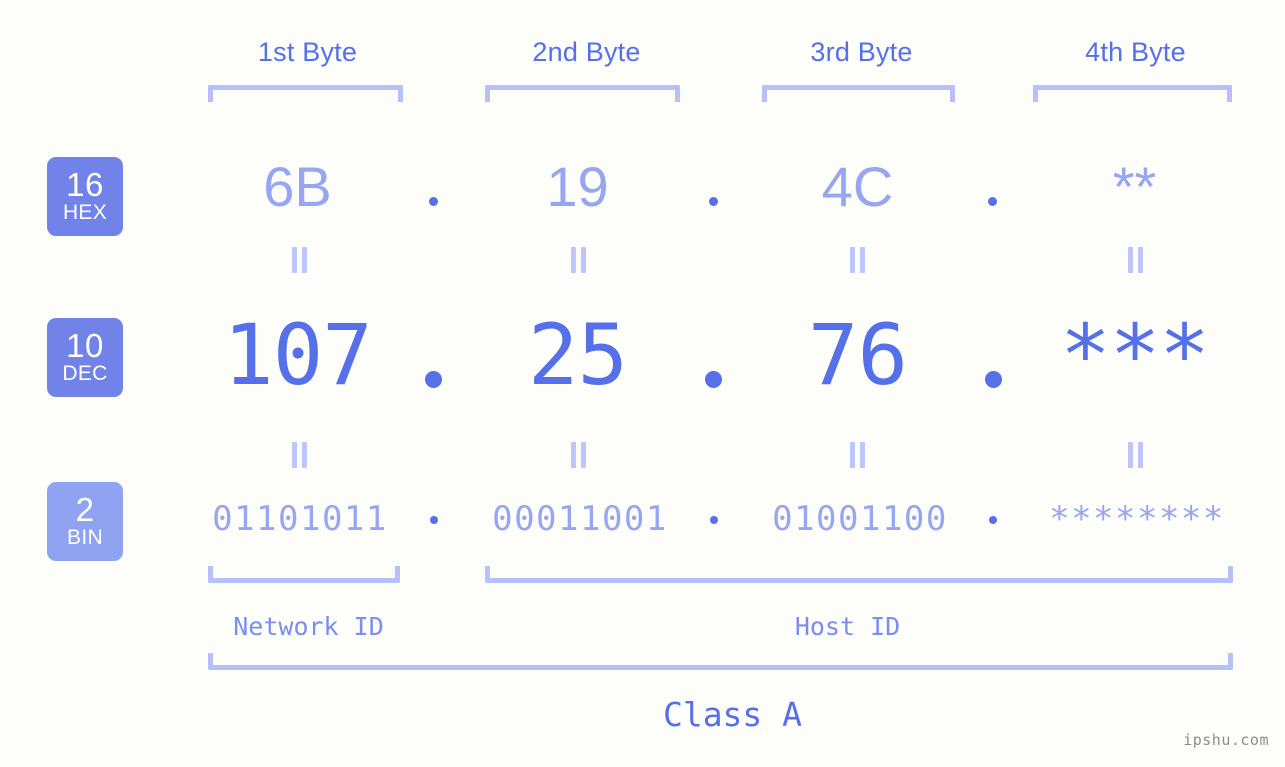 The width and height of the screenshot is (1285, 767). What do you see at coordinates (1134, 186) in the screenshot?
I see `hex-byte-4: **` at bounding box center [1134, 186].